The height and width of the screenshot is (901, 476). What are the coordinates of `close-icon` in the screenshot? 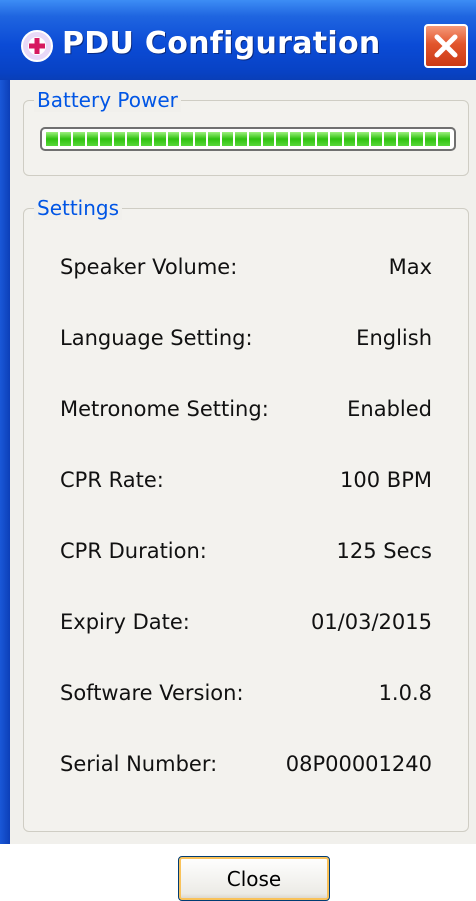 It's located at (446, 46).